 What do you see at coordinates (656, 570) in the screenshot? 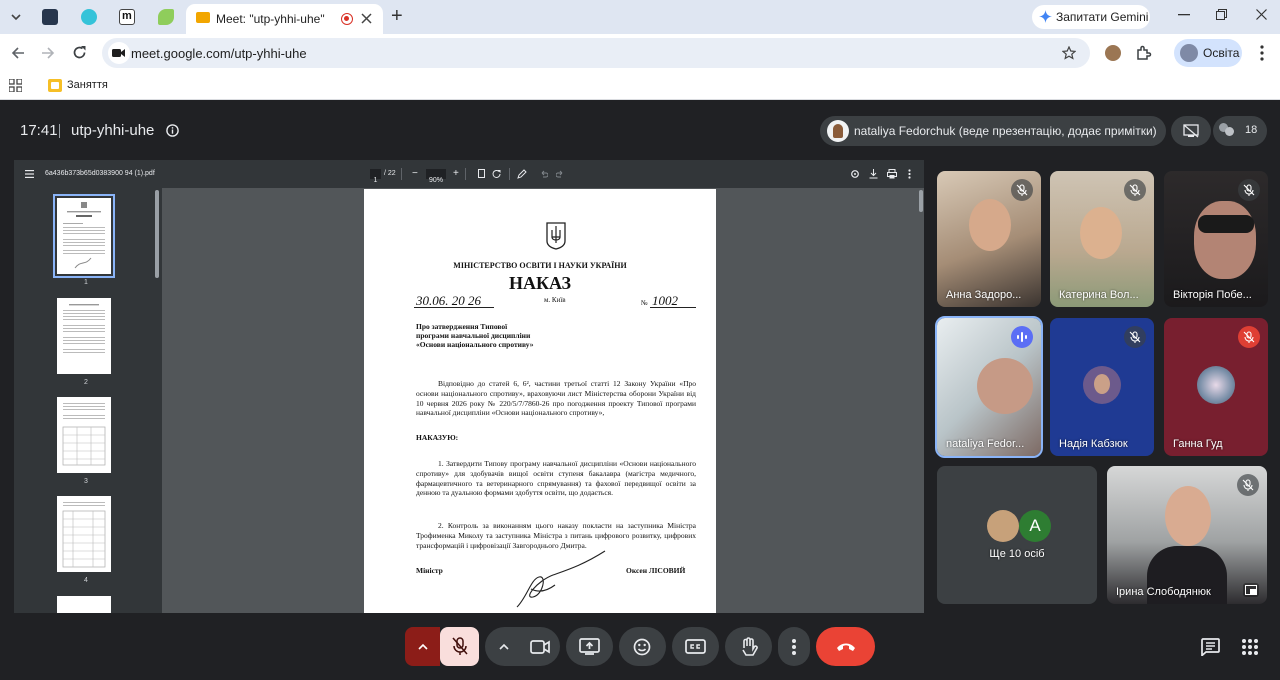
I see `doc-signatory-name: Оксен ЛІСОВИЙ` at bounding box center [656, 570].